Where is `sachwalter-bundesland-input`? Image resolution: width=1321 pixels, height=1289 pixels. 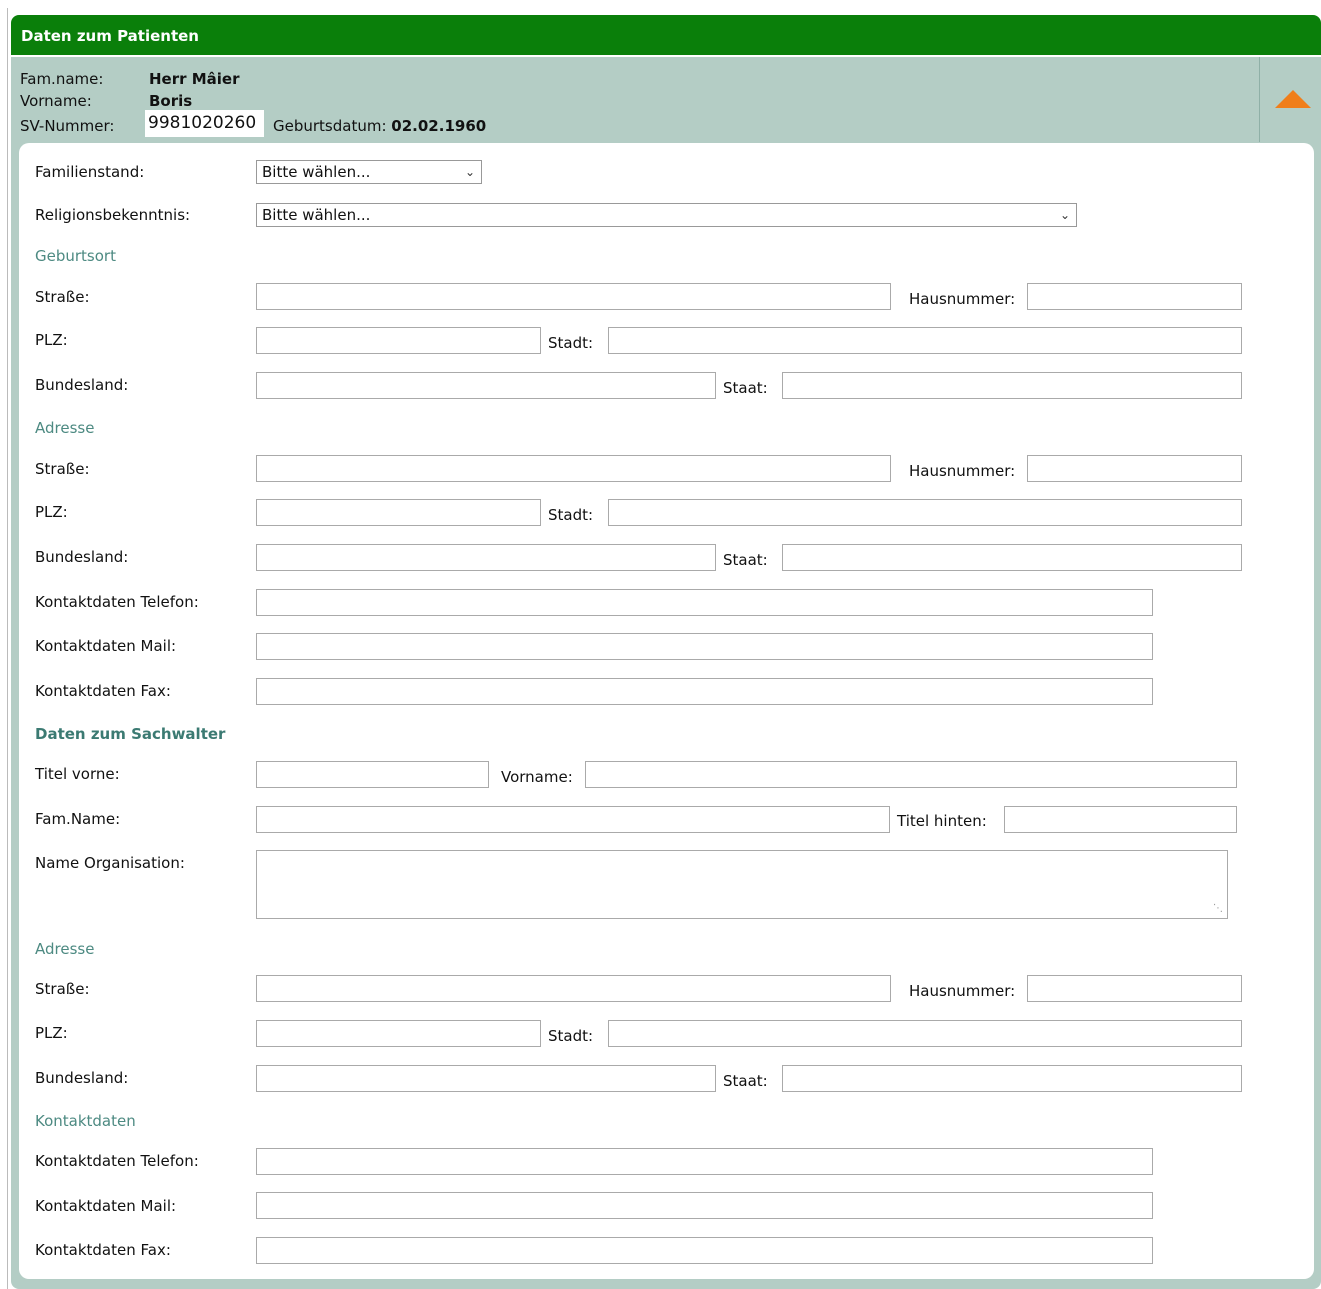 sachwalter-bundesland-input is located at coordinates (486, 1078).